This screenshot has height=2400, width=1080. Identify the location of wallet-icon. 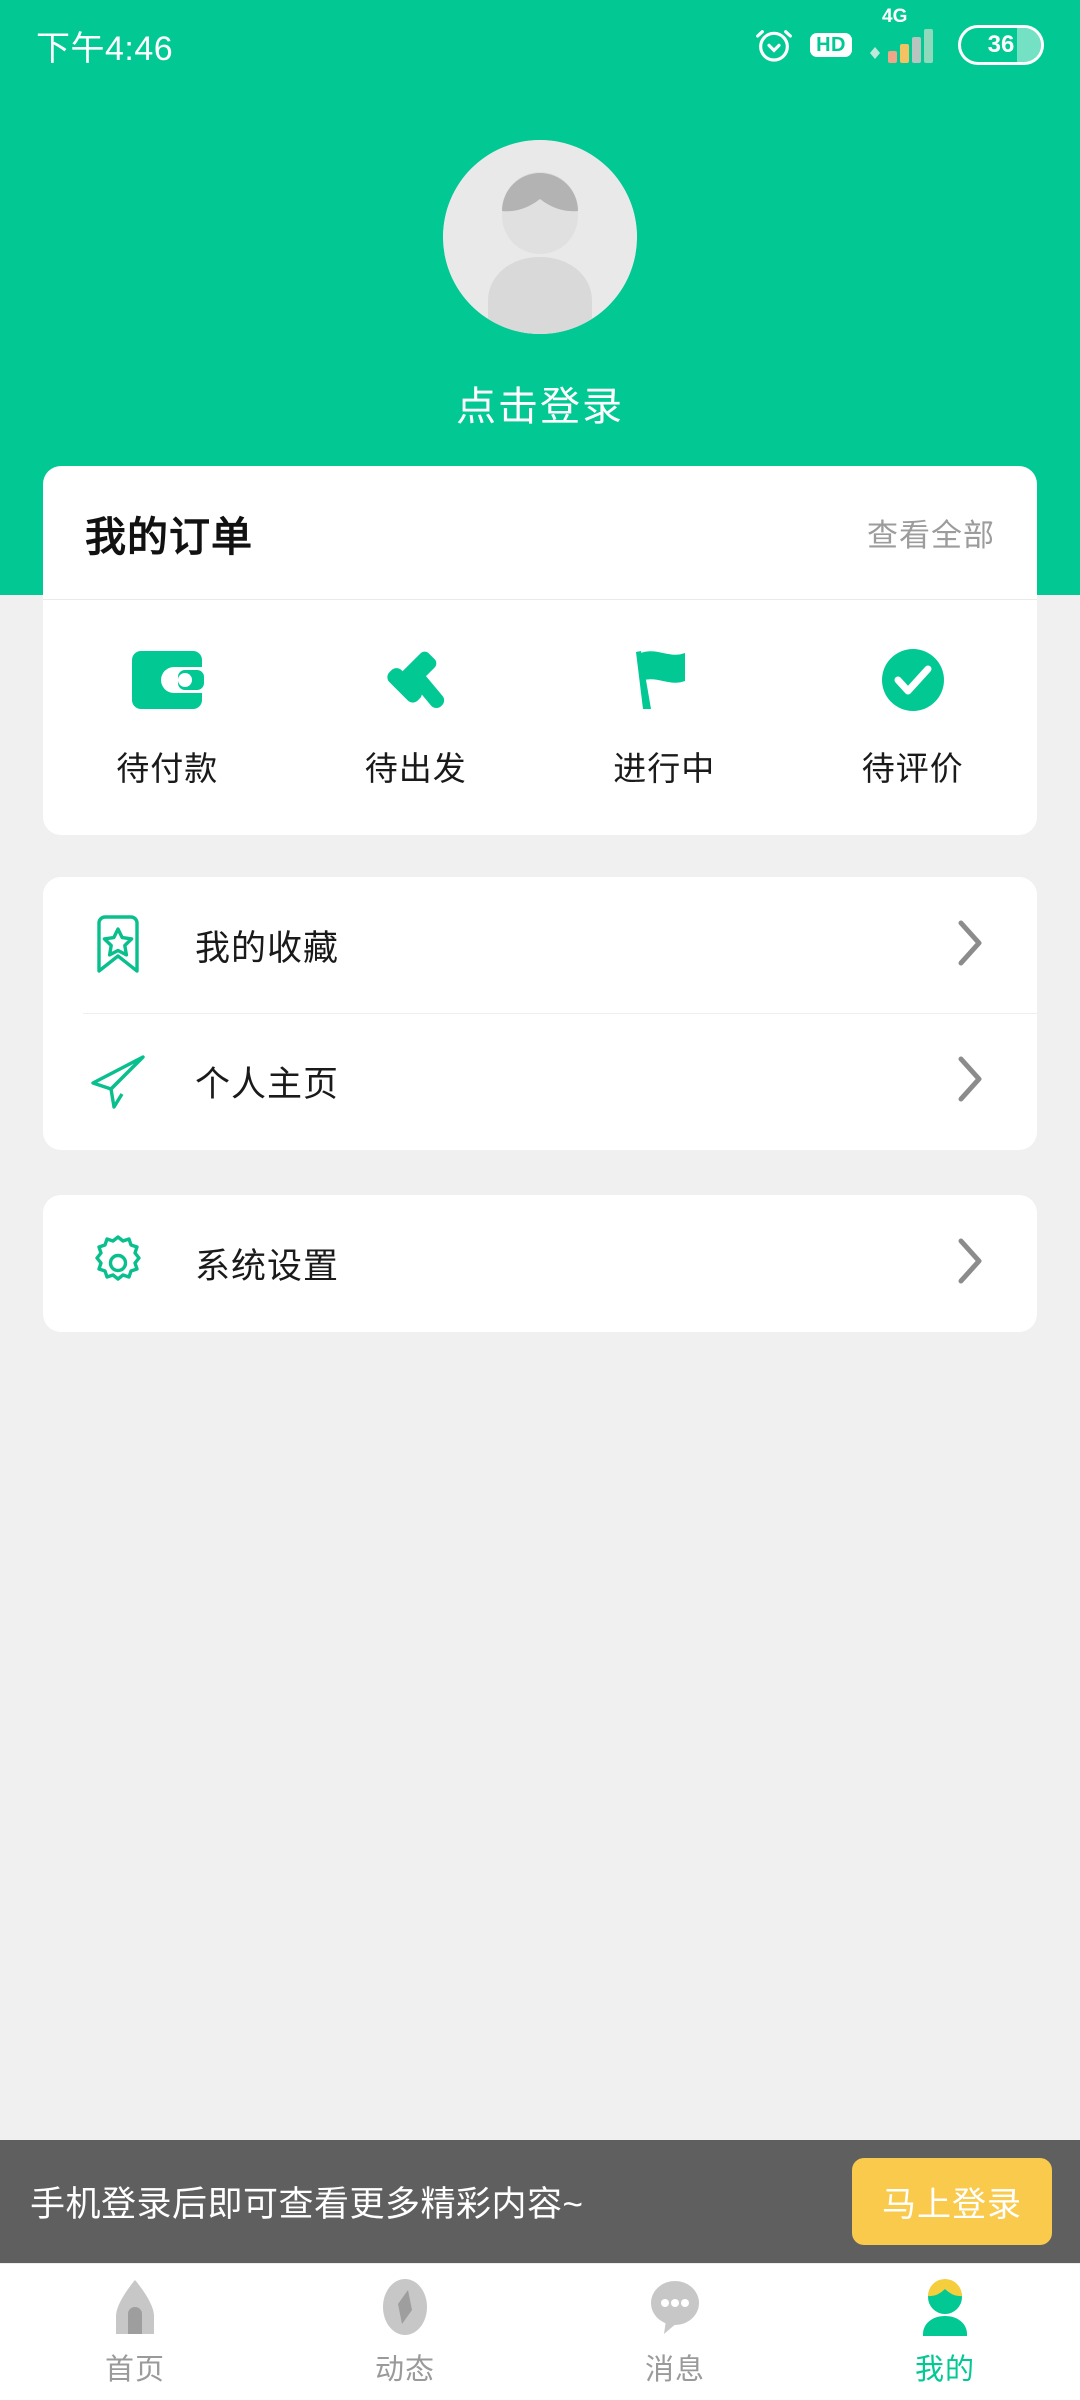
(167, 680).